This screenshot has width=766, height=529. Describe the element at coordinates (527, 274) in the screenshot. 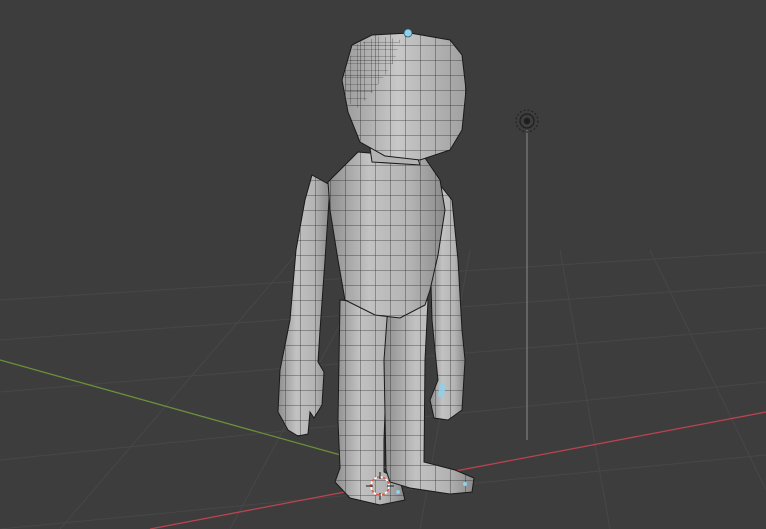

I see `light-lamp-icon` at that location.